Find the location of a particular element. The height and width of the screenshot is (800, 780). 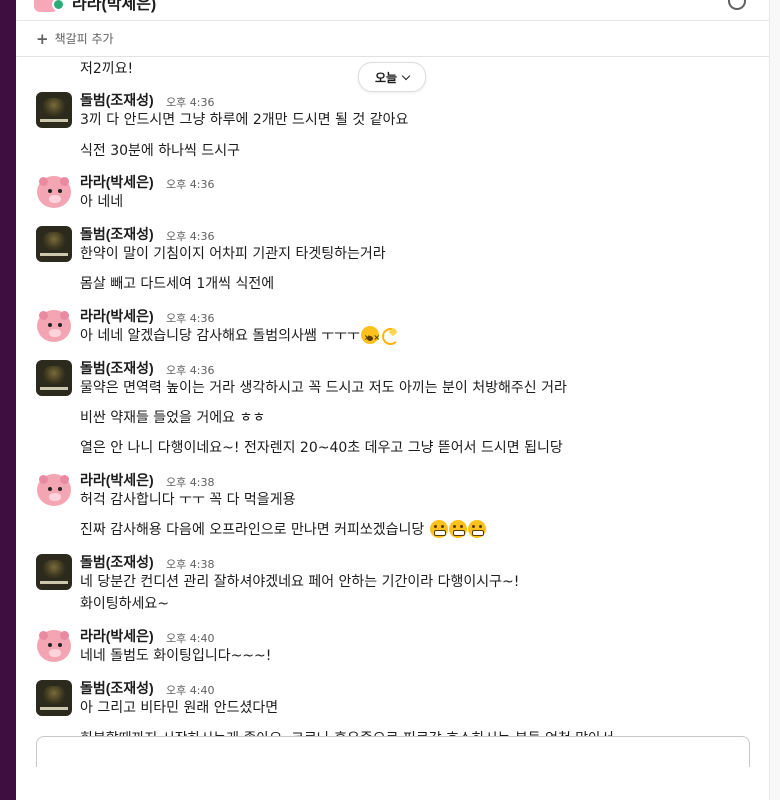

message-text: 몸살 빼고 다드세여 1개씩 식전에 is located at coordinates (177, 284).